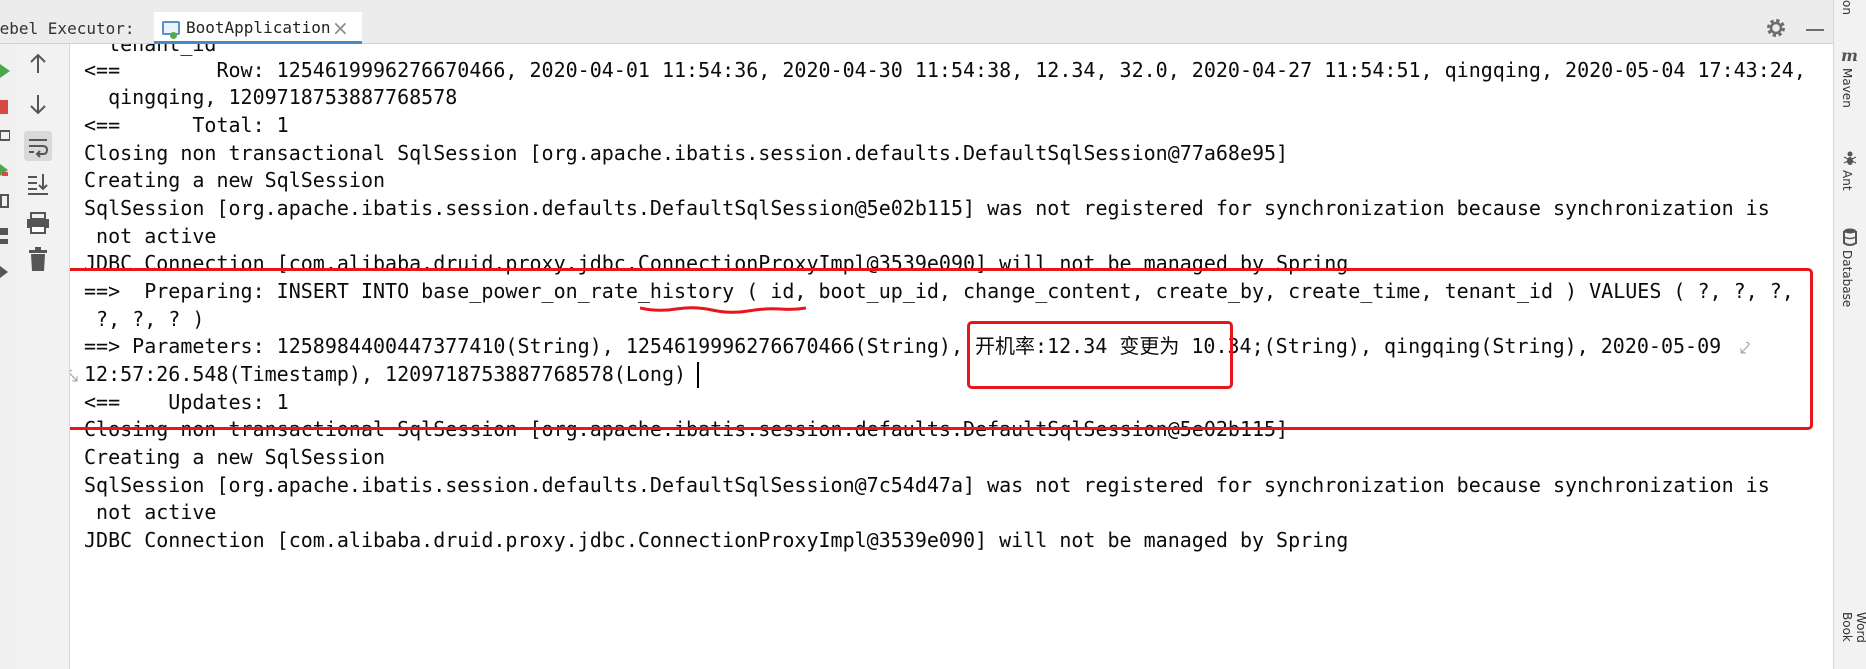 The height and width of the screenshot is (669, 1866). What do you see at coordinates (1776, 28) in the screenshot?
I see `settings-gear-icon` at bounding box center [1776, 28].